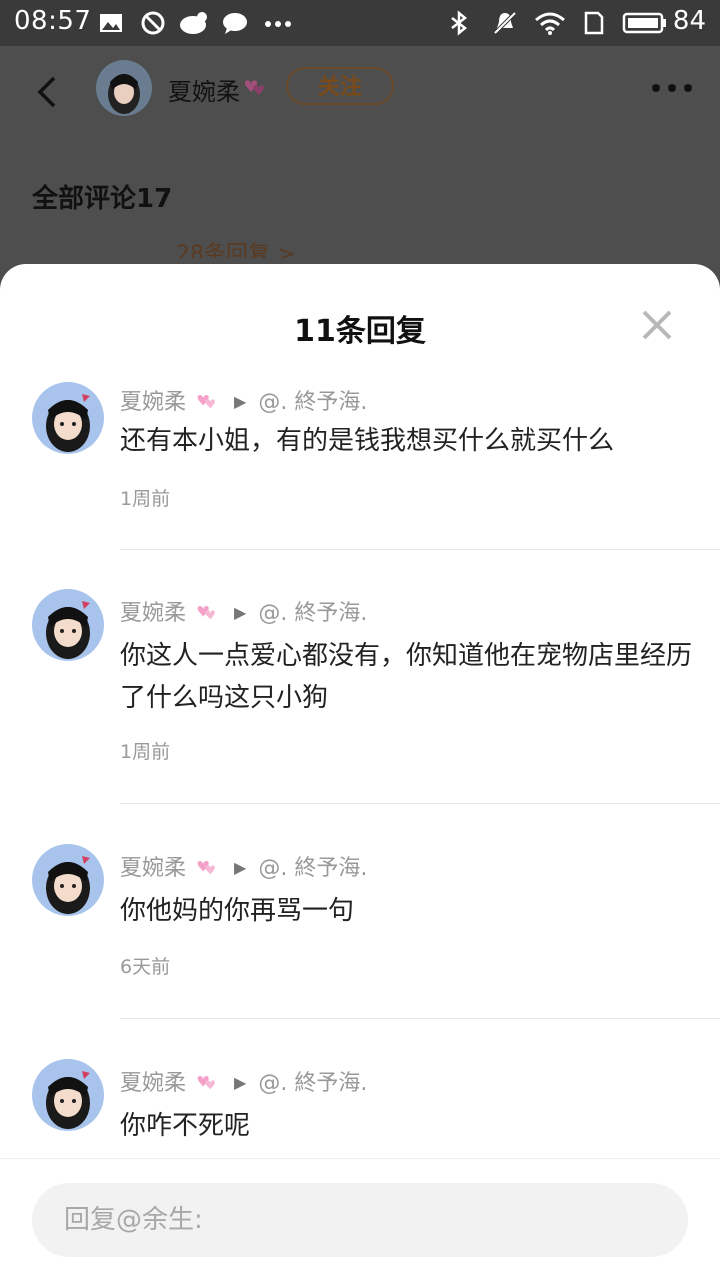  Describe the element at coordinates (340, 86) in the screenshot. I see `follow-button: 关注` at that location.